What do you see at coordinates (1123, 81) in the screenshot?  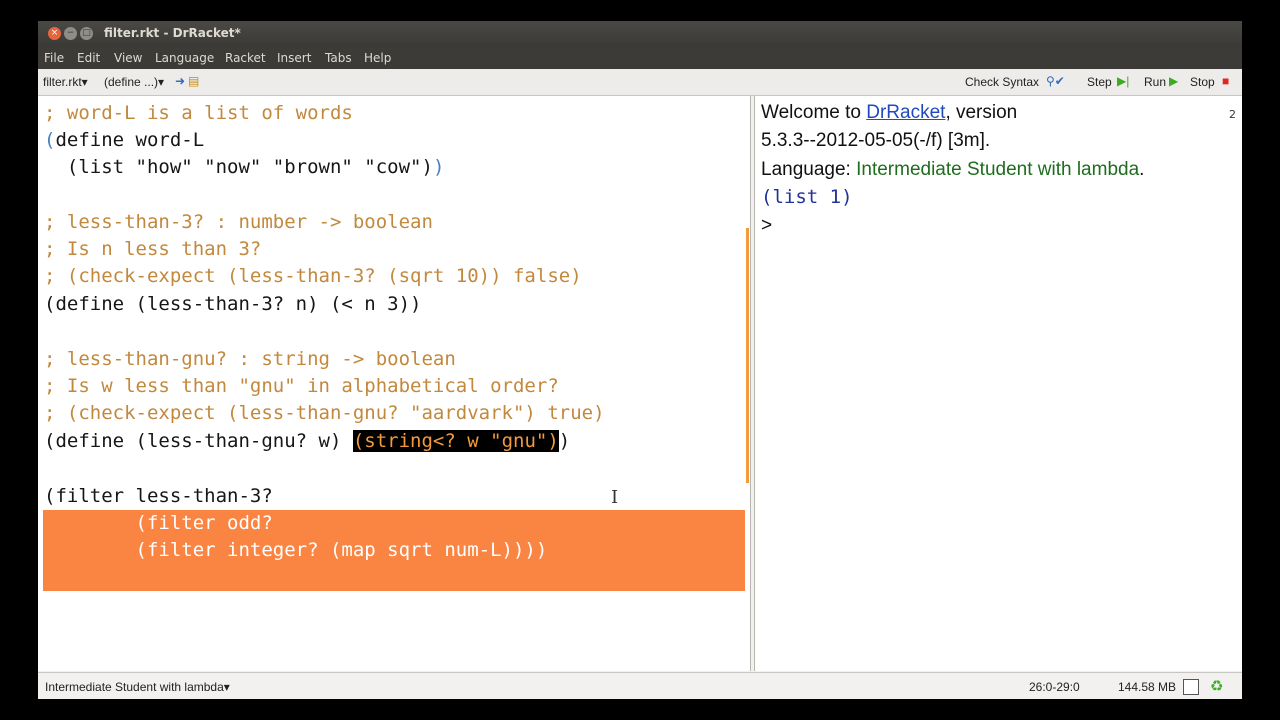 I see `step-icon: ▶|` at bounding box center [1123, 81].